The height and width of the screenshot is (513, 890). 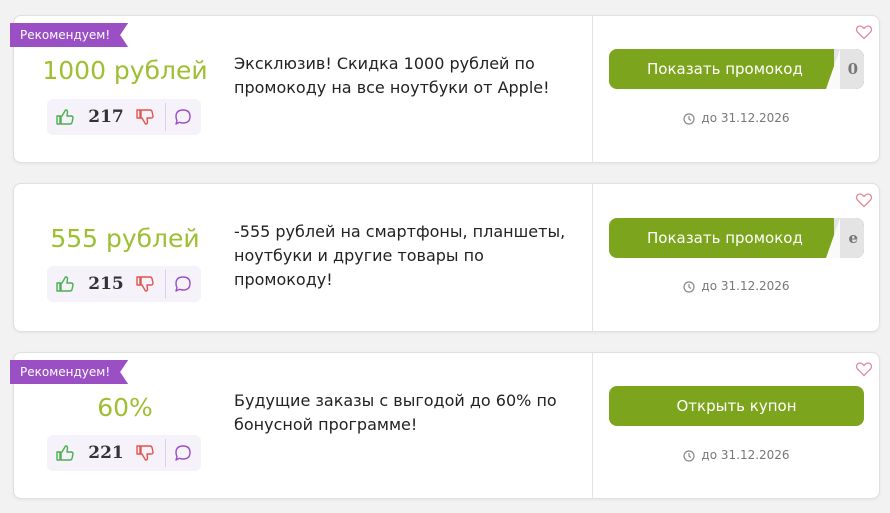 What do you see at coordinates (125, 407) in the screenshot?
I see `discount-amount: 60%` at bounding box center [125, 407].